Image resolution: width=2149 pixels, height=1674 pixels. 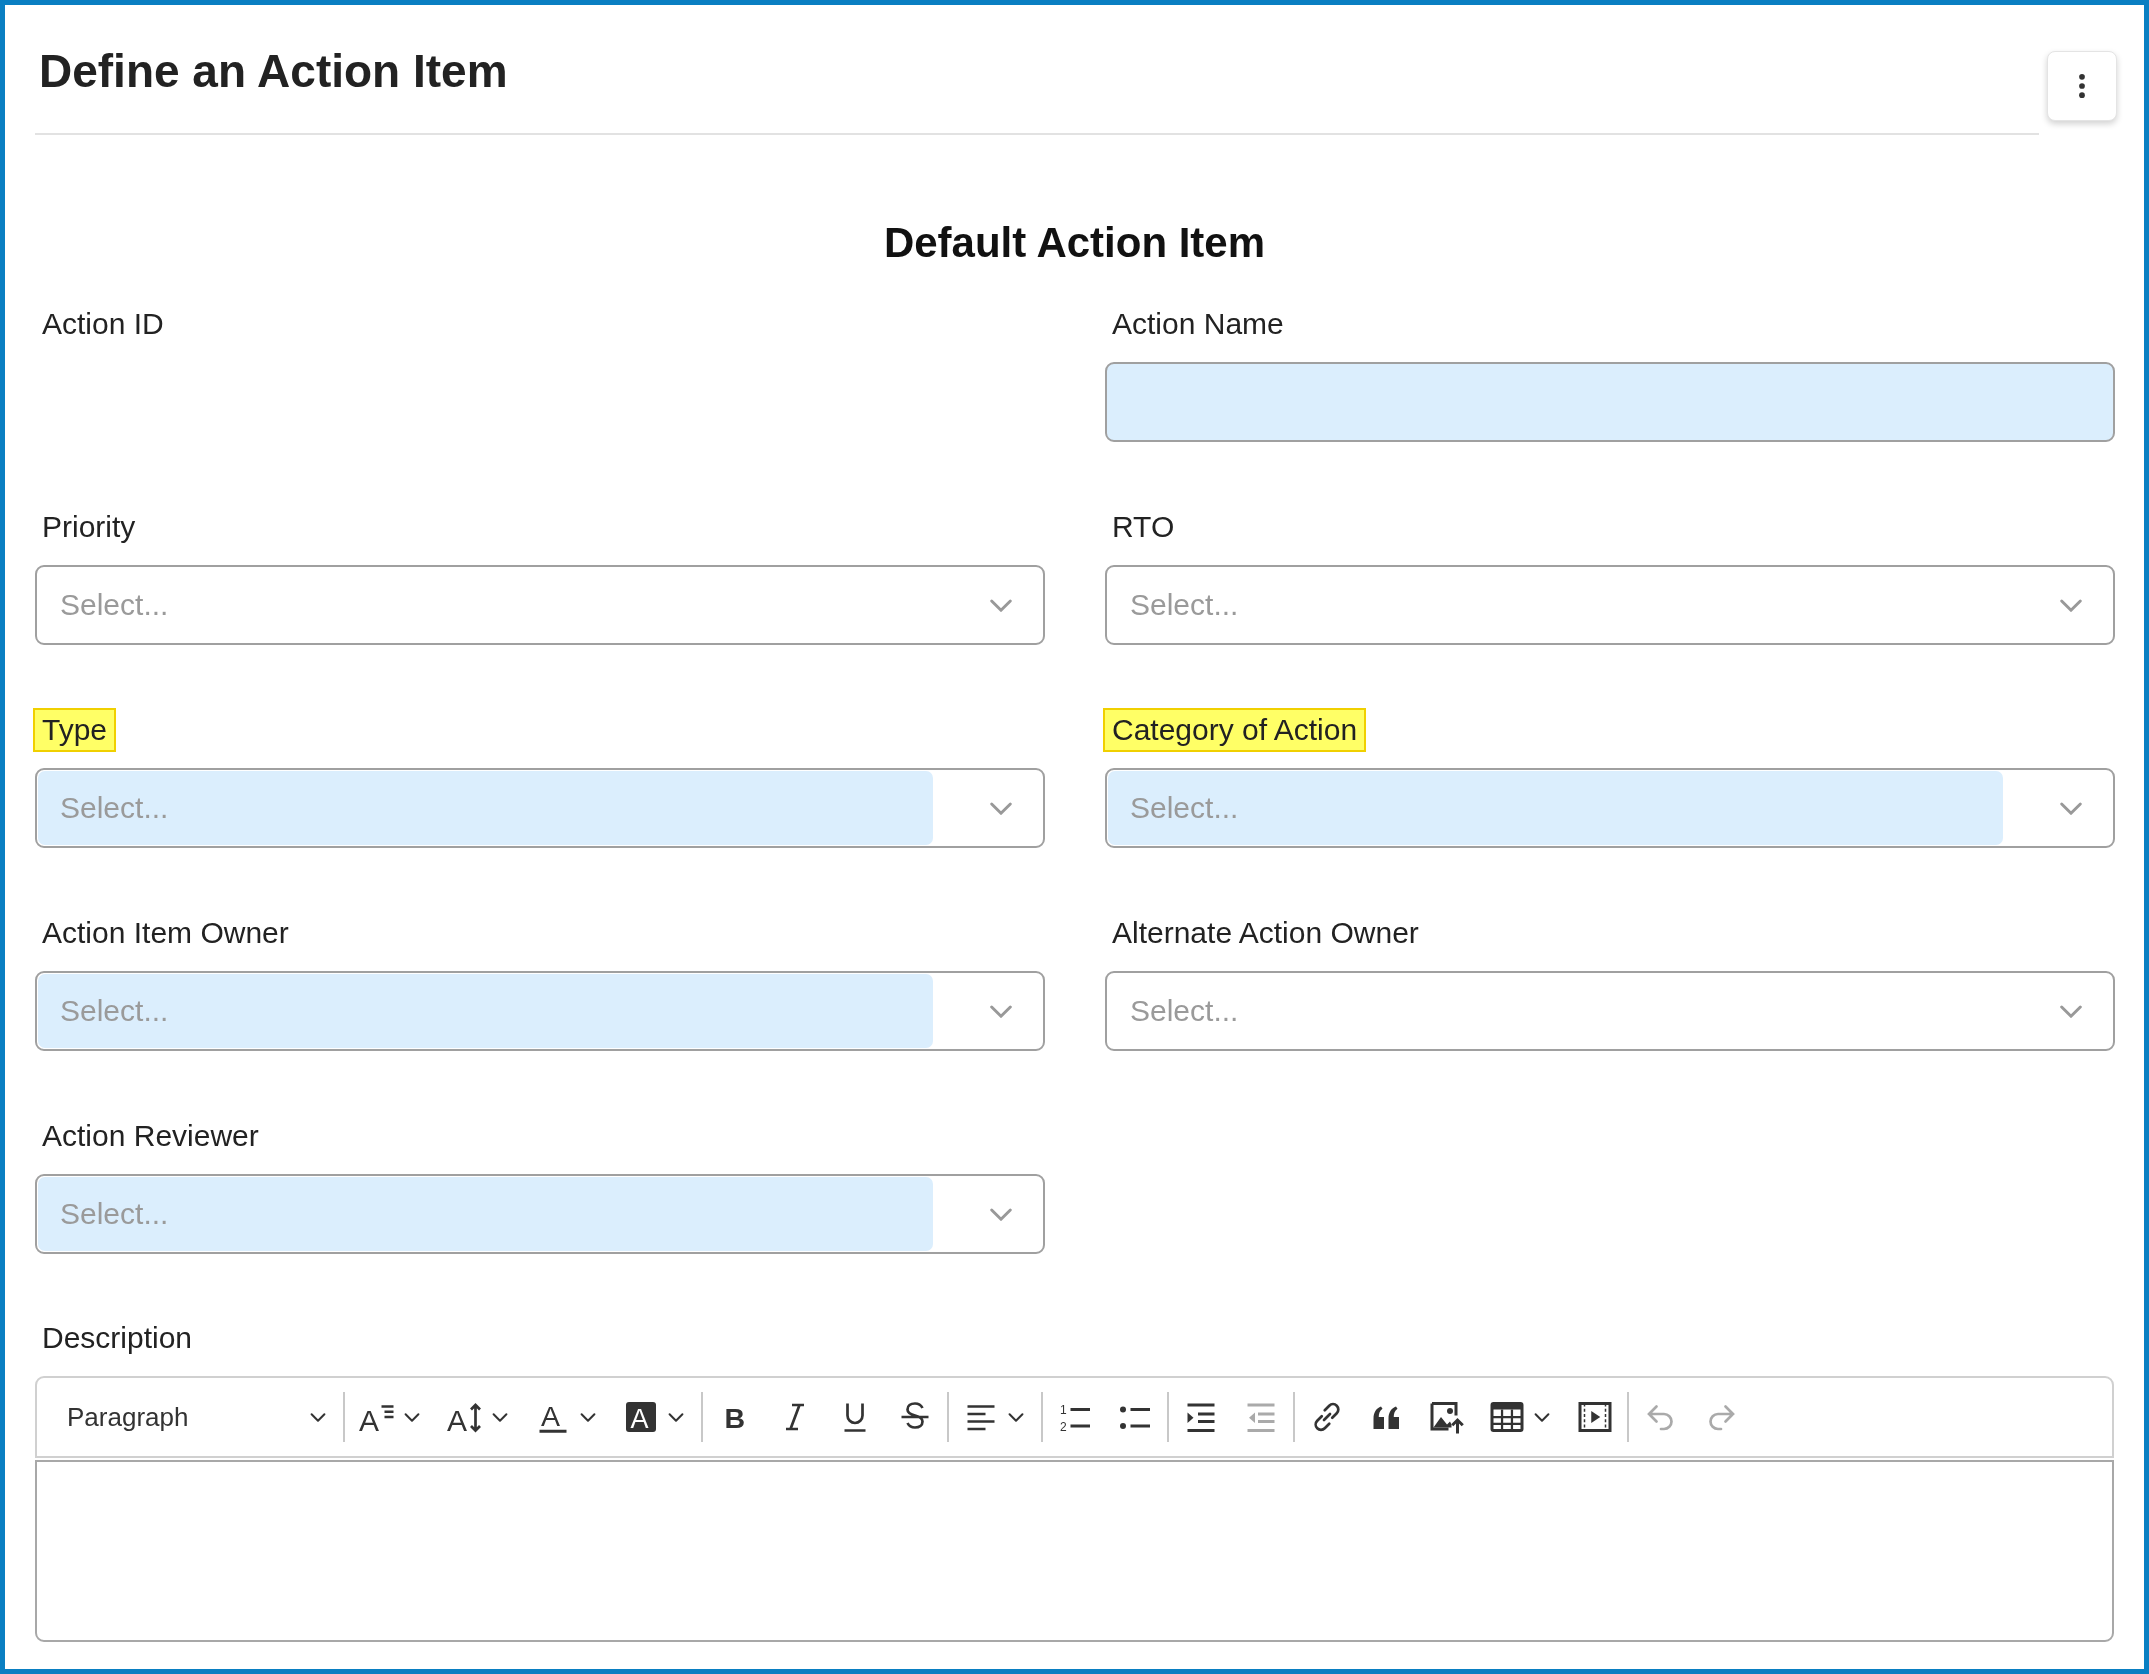 I want to click on image-upload-icon, so click(x=1447, y=1417).